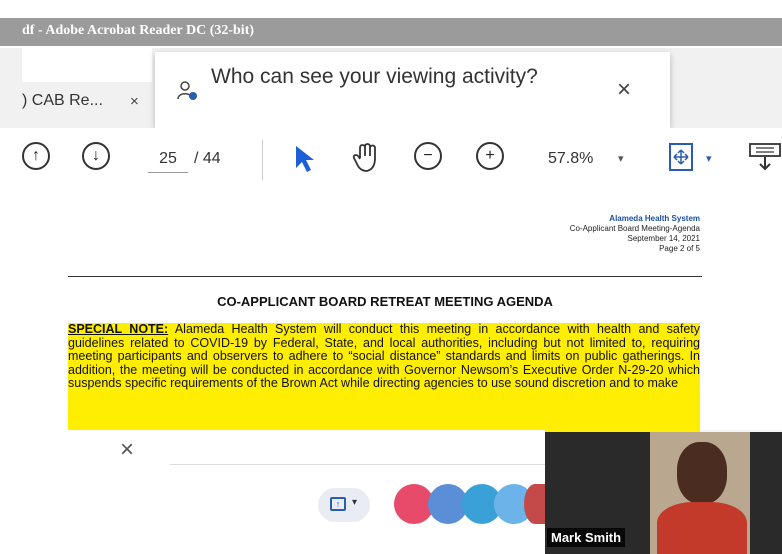  Describe the element at coordinates (391, 159) in the screenshot. I see `acrobat-toolbar: ↑ ↓ 25 / 44 − + 57.8% ▾ ▾` at that location.